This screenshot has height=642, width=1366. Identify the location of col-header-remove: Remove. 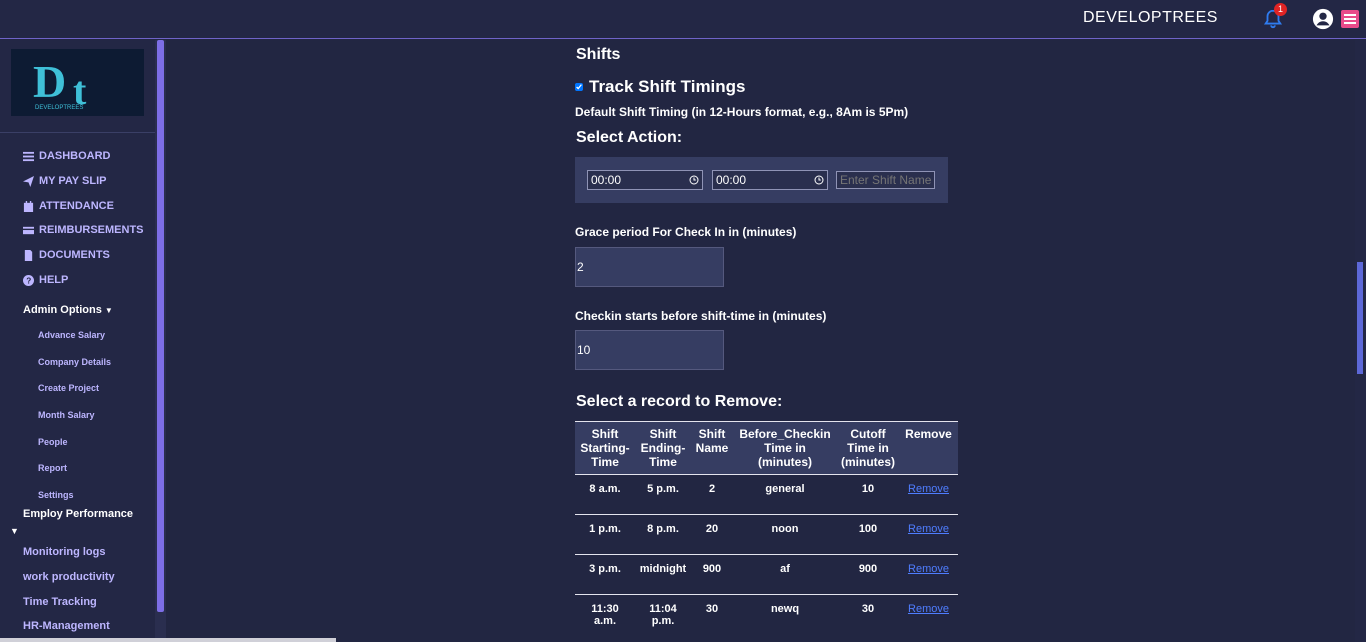
(928, 448).